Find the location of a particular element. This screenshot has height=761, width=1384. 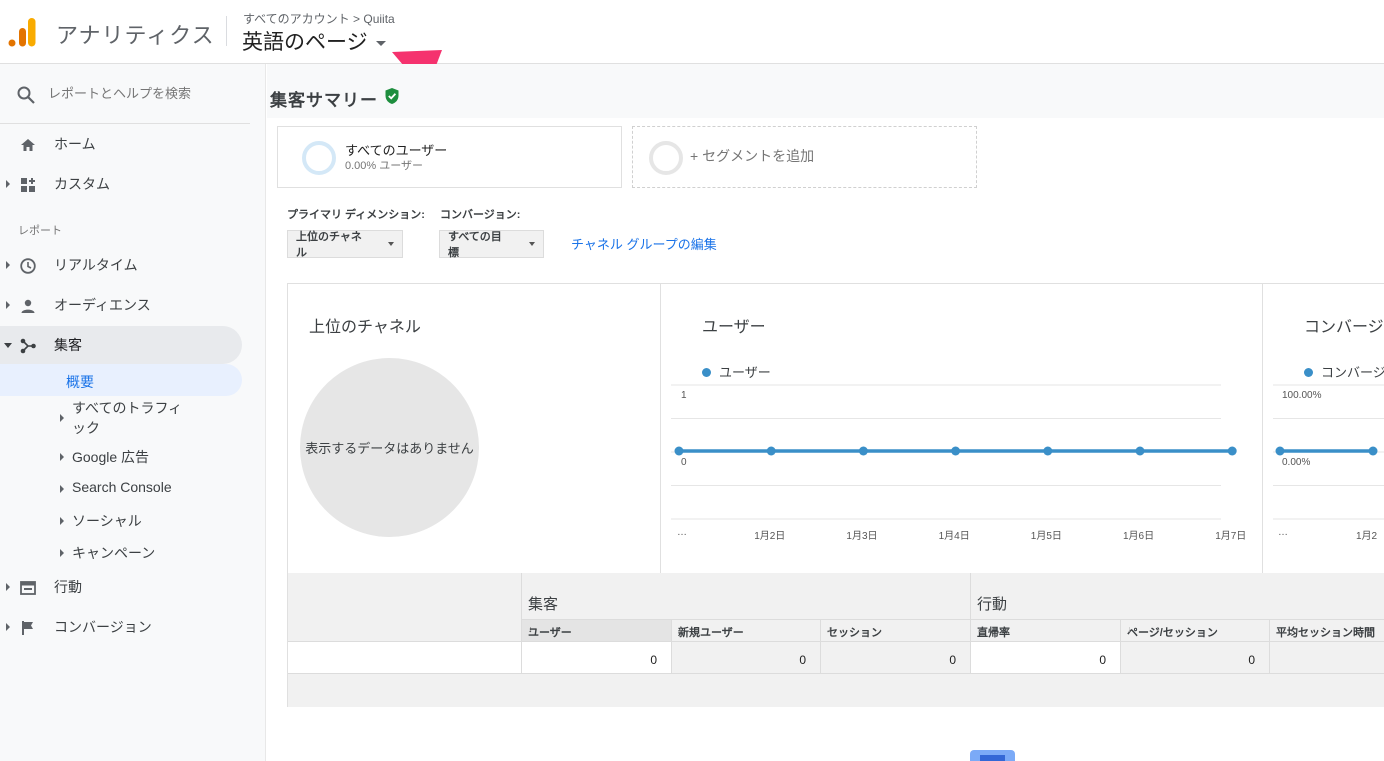

sidebar-subitem-label: Search Console is located at coordinates (122, 487).